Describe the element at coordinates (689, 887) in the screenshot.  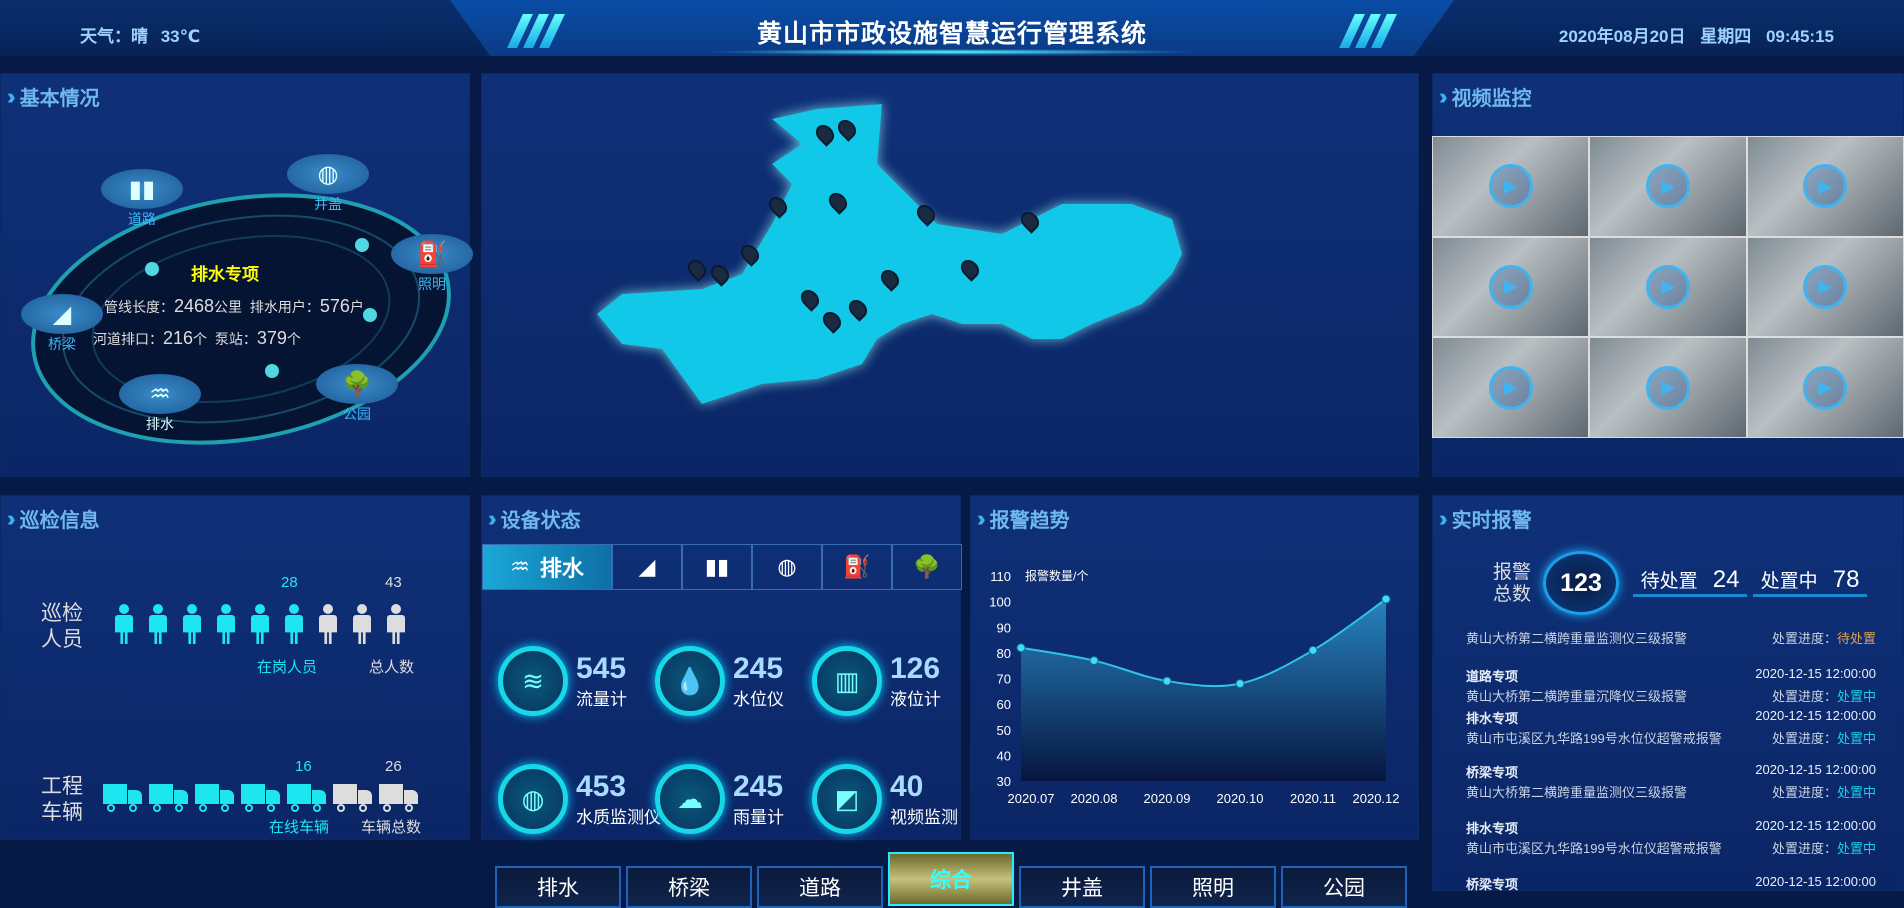
I see `bottom-tab: 桥梁` at that location.